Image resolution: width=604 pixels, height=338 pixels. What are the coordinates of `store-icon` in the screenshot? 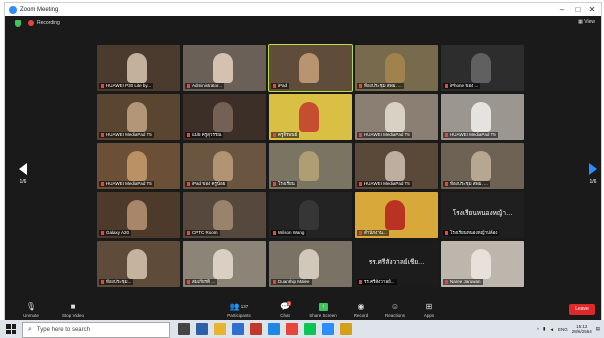 It's located at (202, 329).